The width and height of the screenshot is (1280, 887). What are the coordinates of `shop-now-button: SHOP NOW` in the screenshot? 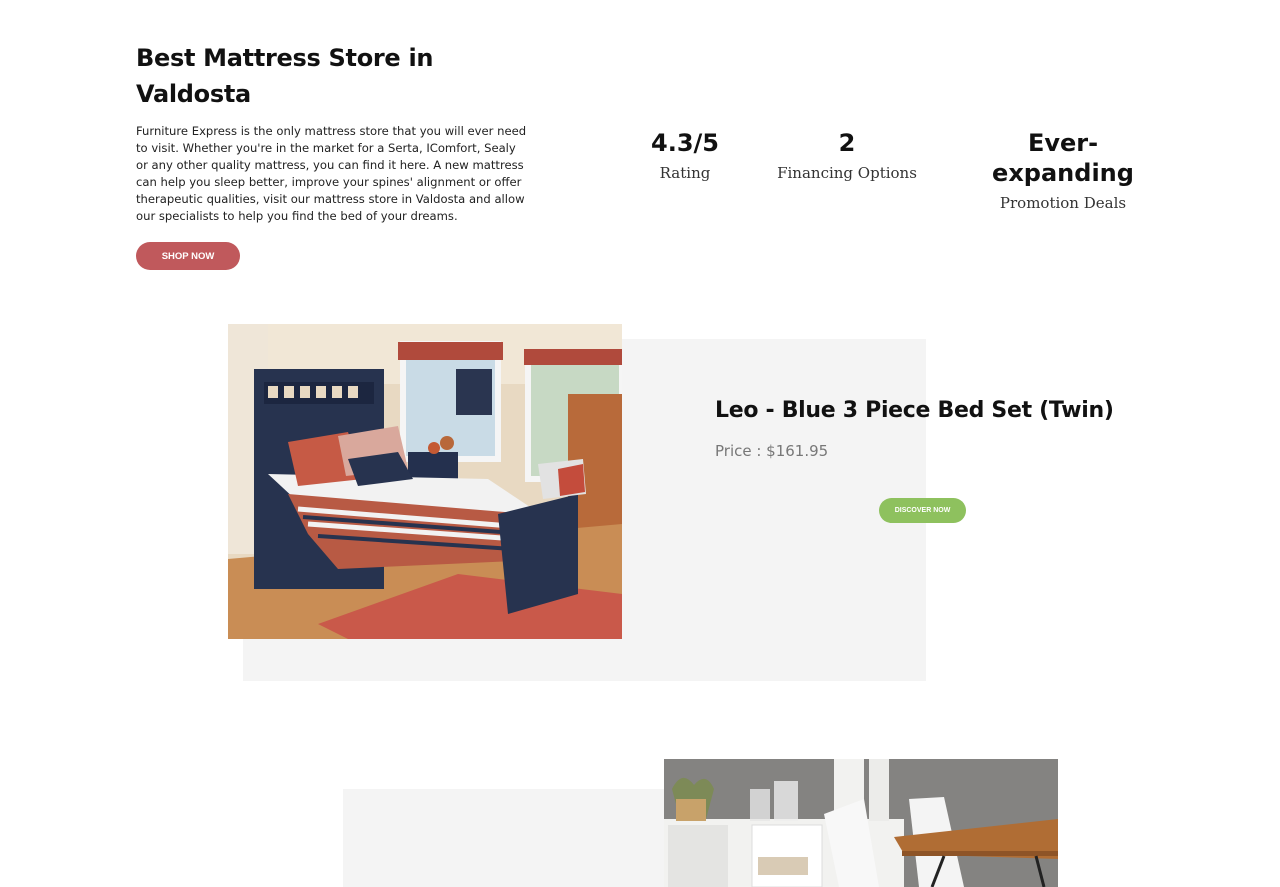 It's located at (188, 256).